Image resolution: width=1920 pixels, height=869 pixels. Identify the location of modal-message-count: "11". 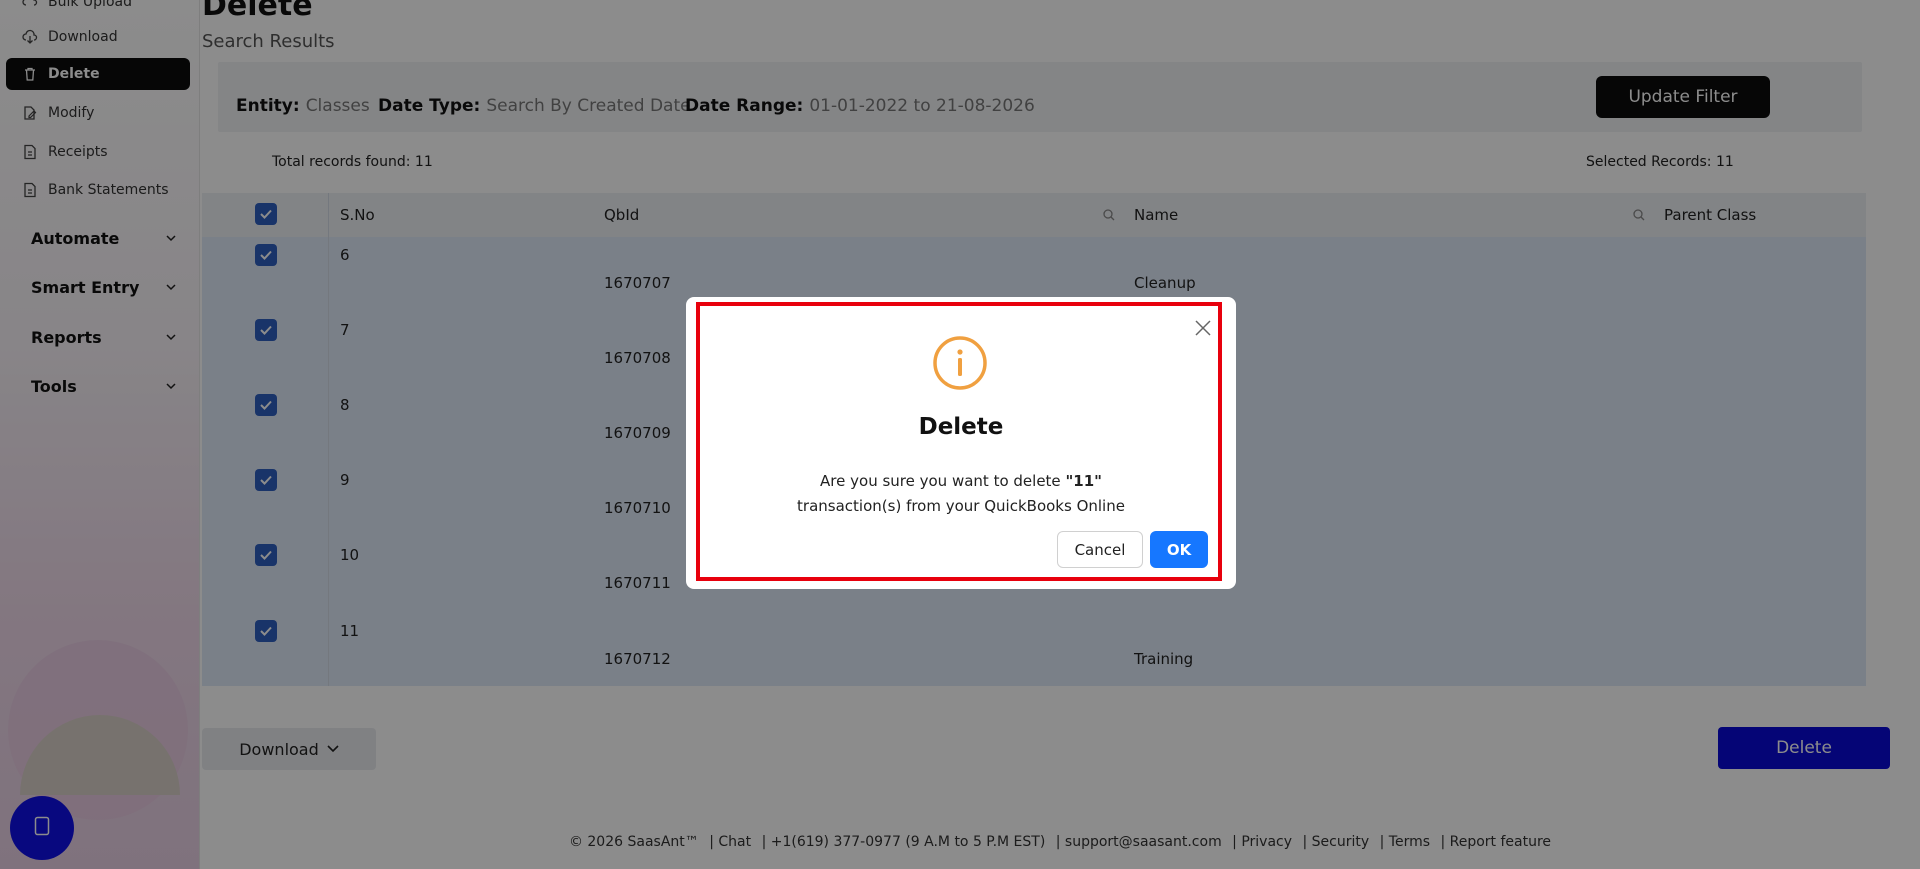
(1083, 481).